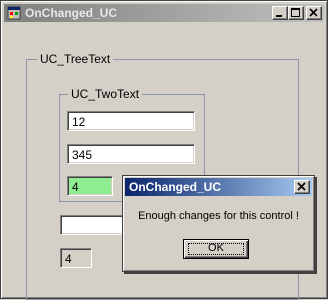  What do you see at coordinates (164, 13) in the screenshot?
I see `window-titlebar: OnChanged_UC` at bounding box center [164, 13].